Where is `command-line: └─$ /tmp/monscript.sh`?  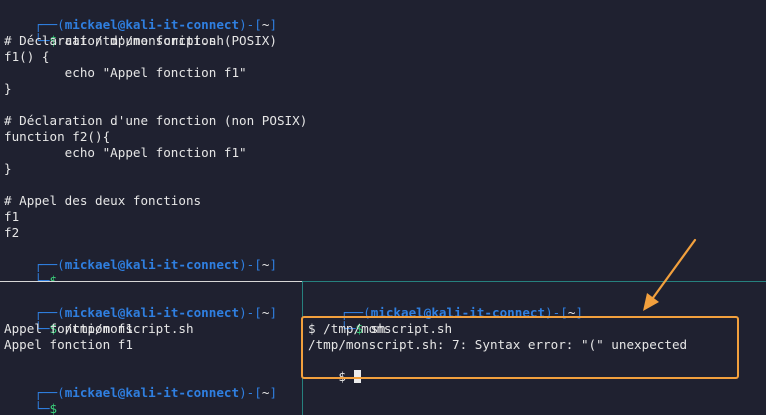
command-line: └─$ /tmp/monscript.sh is located at coordinates (98, 320).